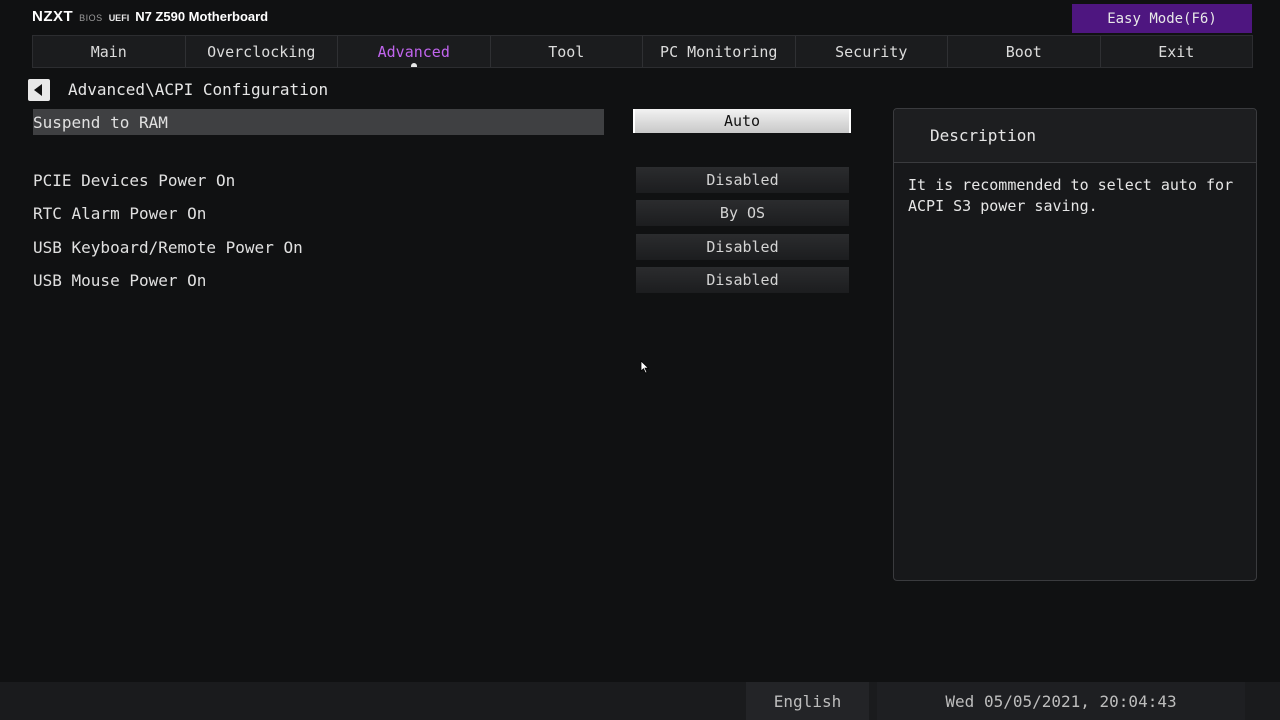 The width and height of the screenshot is (1280, 720). Describe the element at coordinates (168, 247) in the screenshot. I see `setting-usb-keyboard-remote-power-on-label: USB Keyboard/Remote Power On` at that location.